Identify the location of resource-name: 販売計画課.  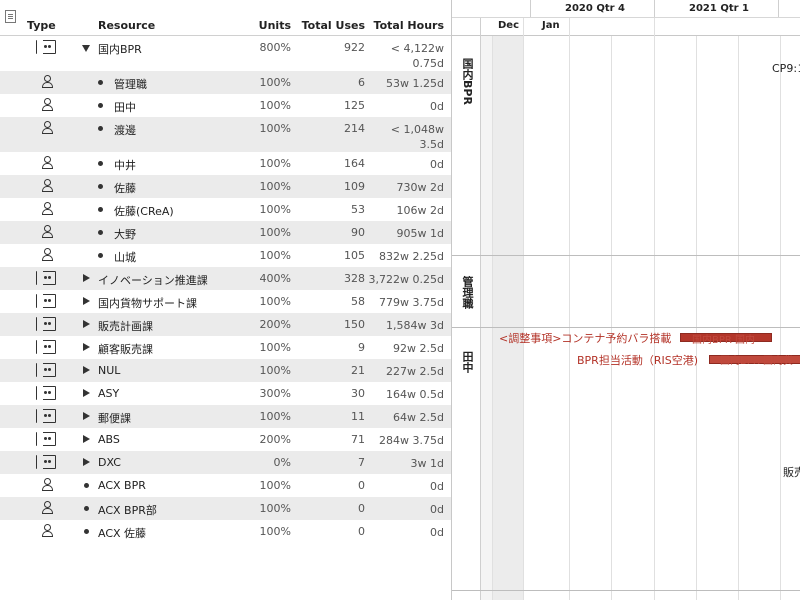
(125, 326).